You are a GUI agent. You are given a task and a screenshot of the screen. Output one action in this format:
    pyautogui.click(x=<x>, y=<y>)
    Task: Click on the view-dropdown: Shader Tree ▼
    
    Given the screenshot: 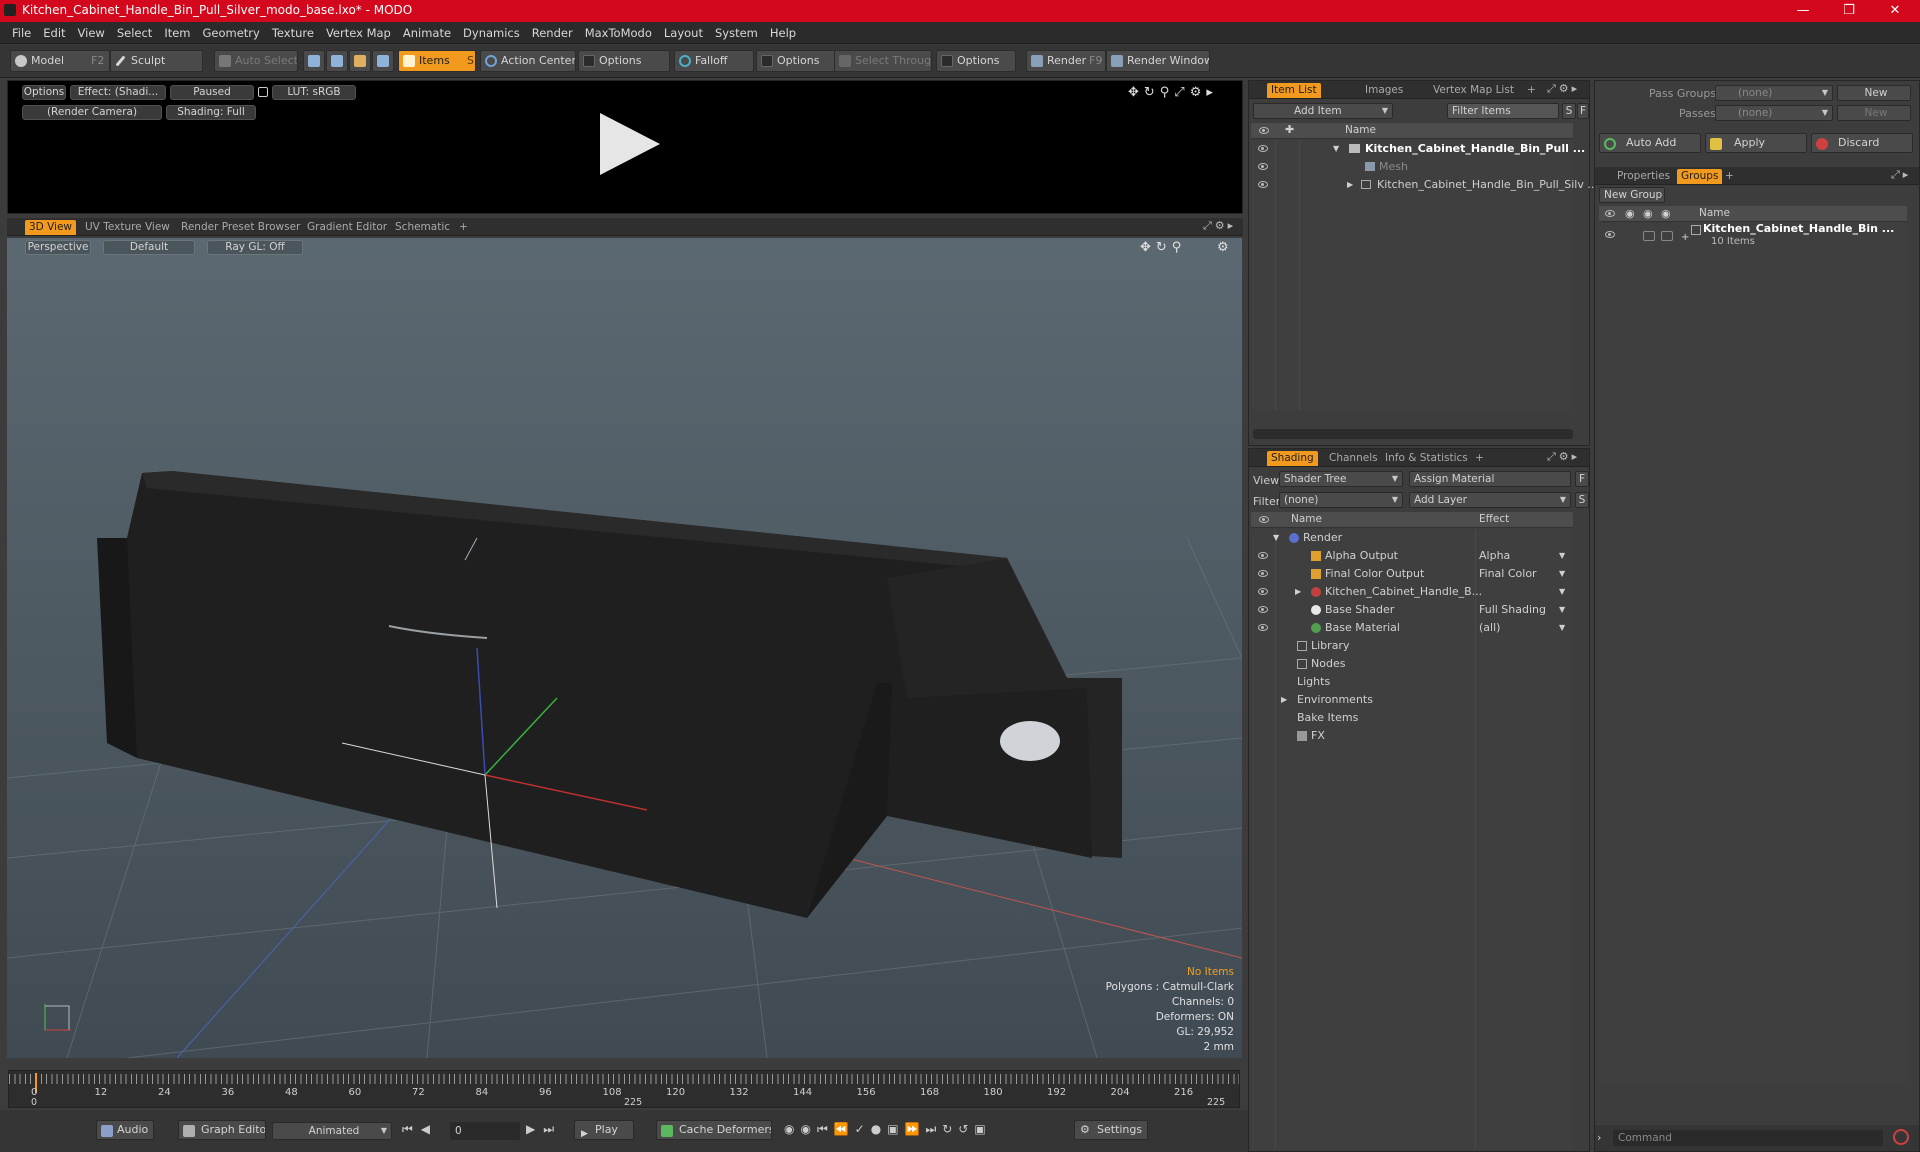 What is the action you would take?
    pyautogui.click(x=1341, y=479)
    